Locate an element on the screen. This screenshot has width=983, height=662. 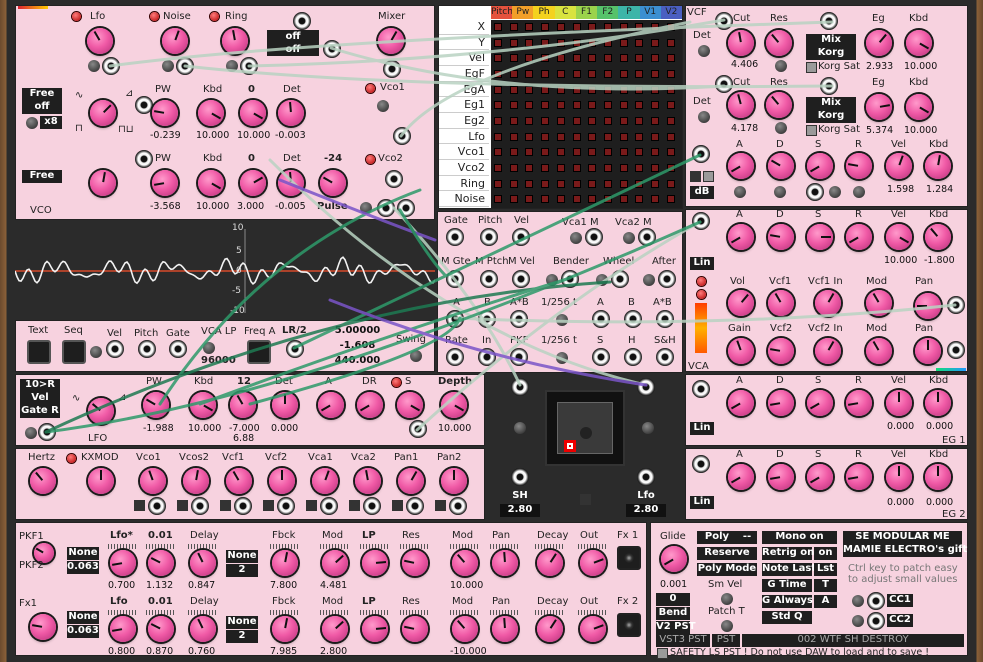
hertz-vcf1-jack is located at coordinates (243, 506).